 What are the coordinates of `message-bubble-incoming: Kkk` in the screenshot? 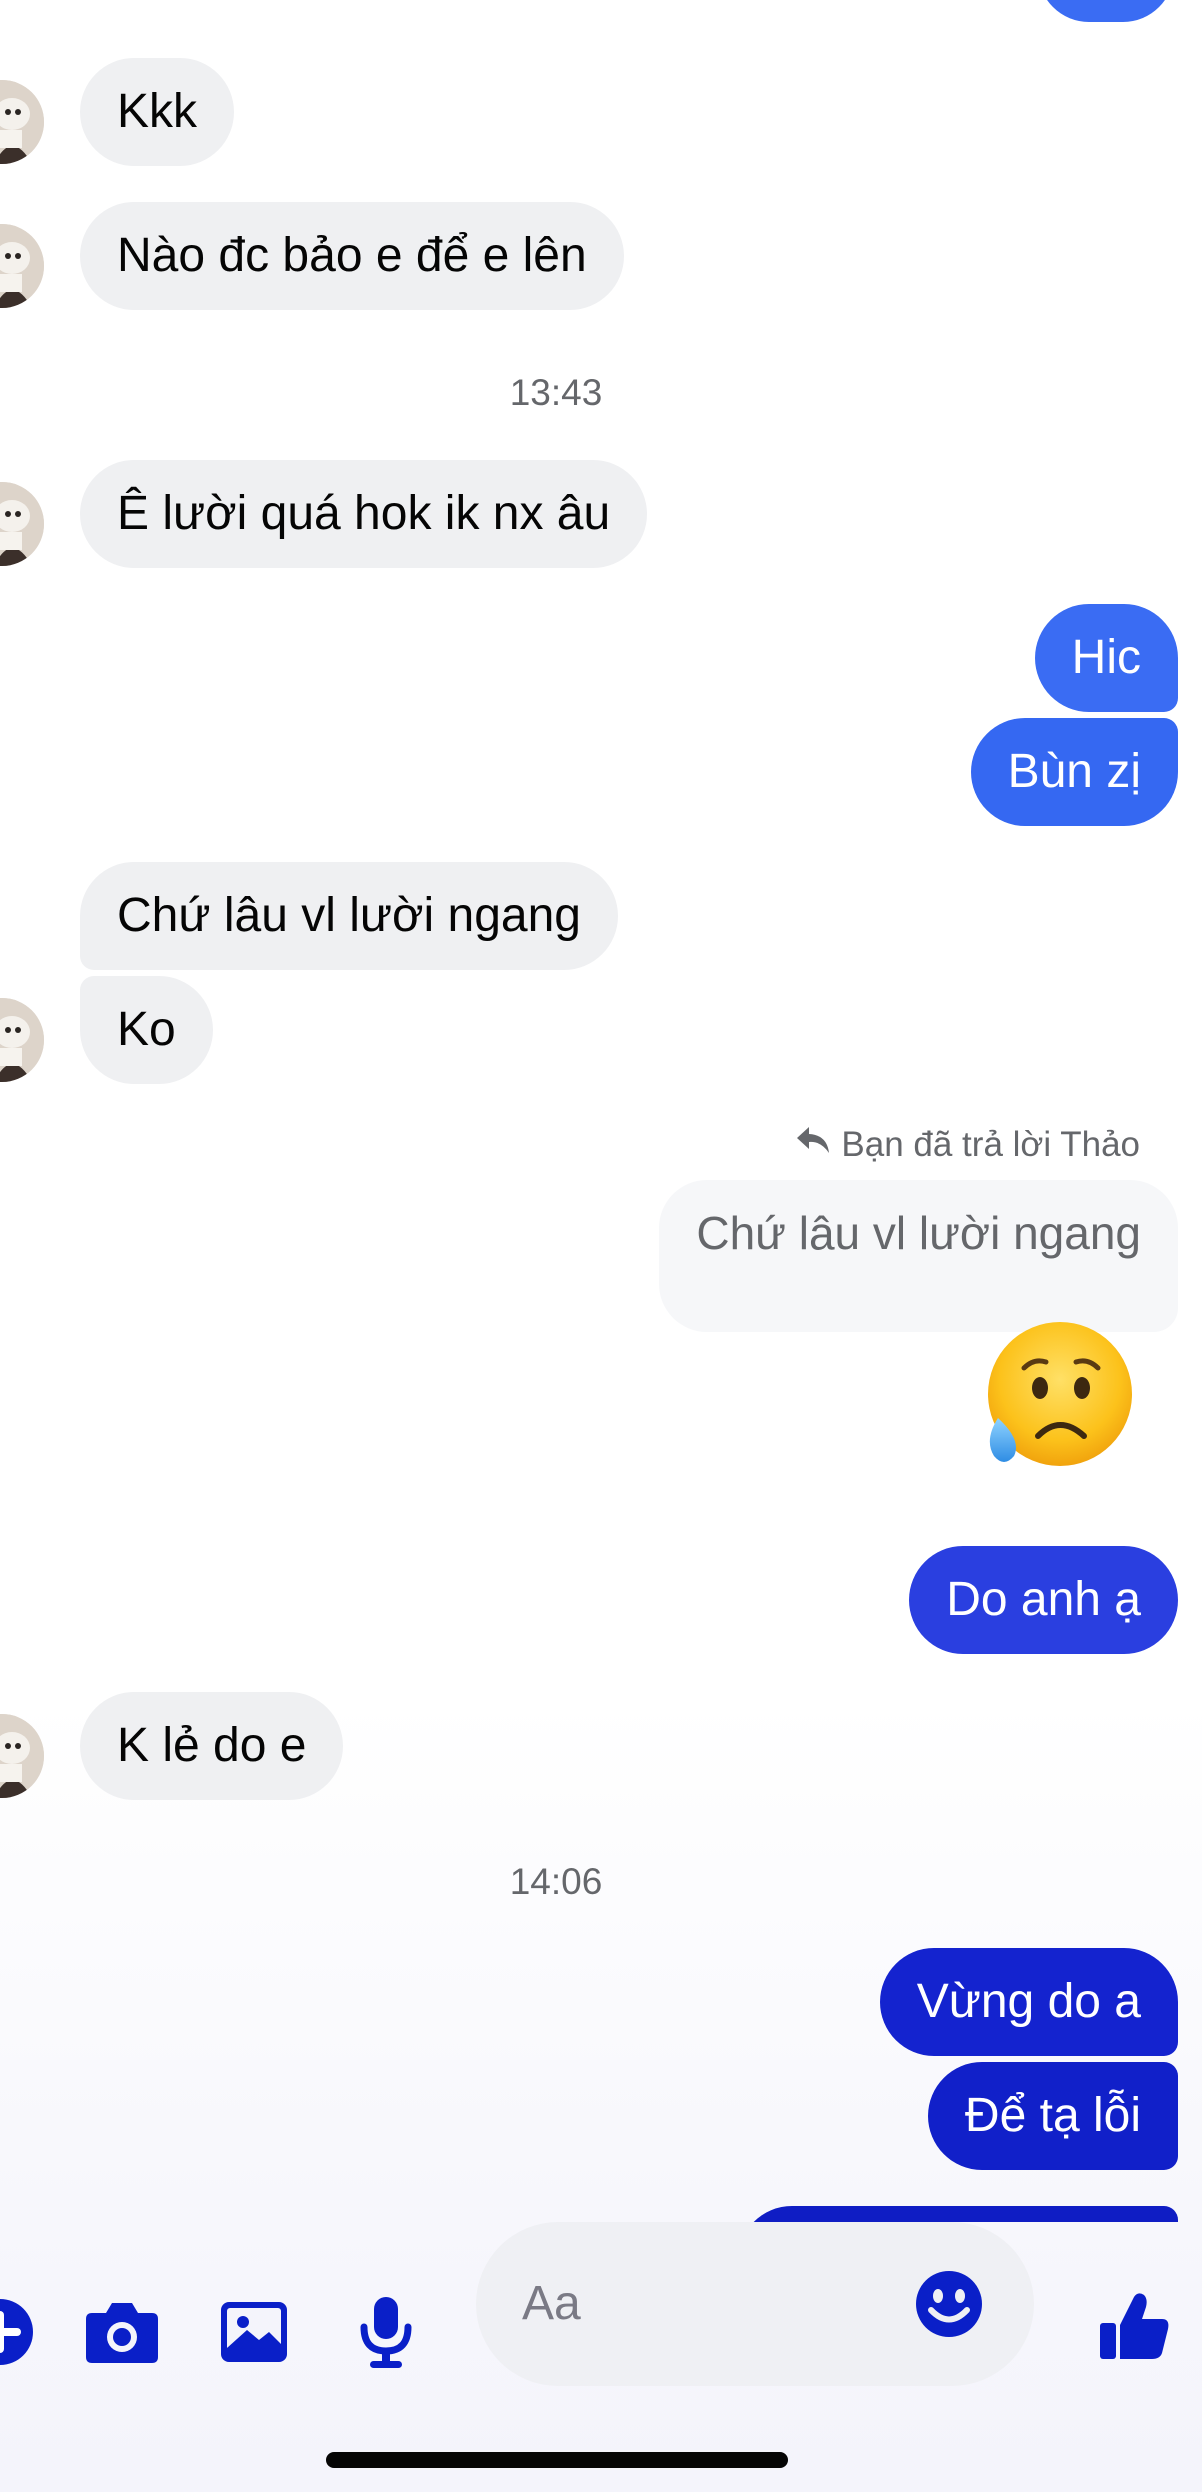 It's located at (157, 112).